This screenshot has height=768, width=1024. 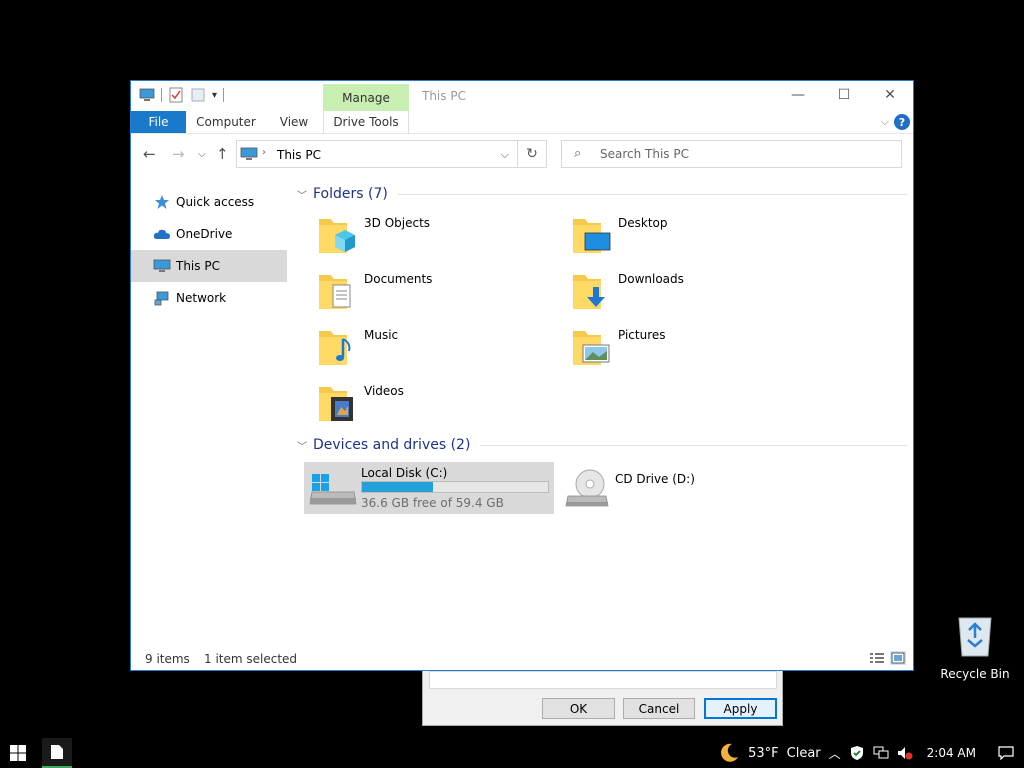 I want to click on security-shield-icon, so click(x=857, y=753).